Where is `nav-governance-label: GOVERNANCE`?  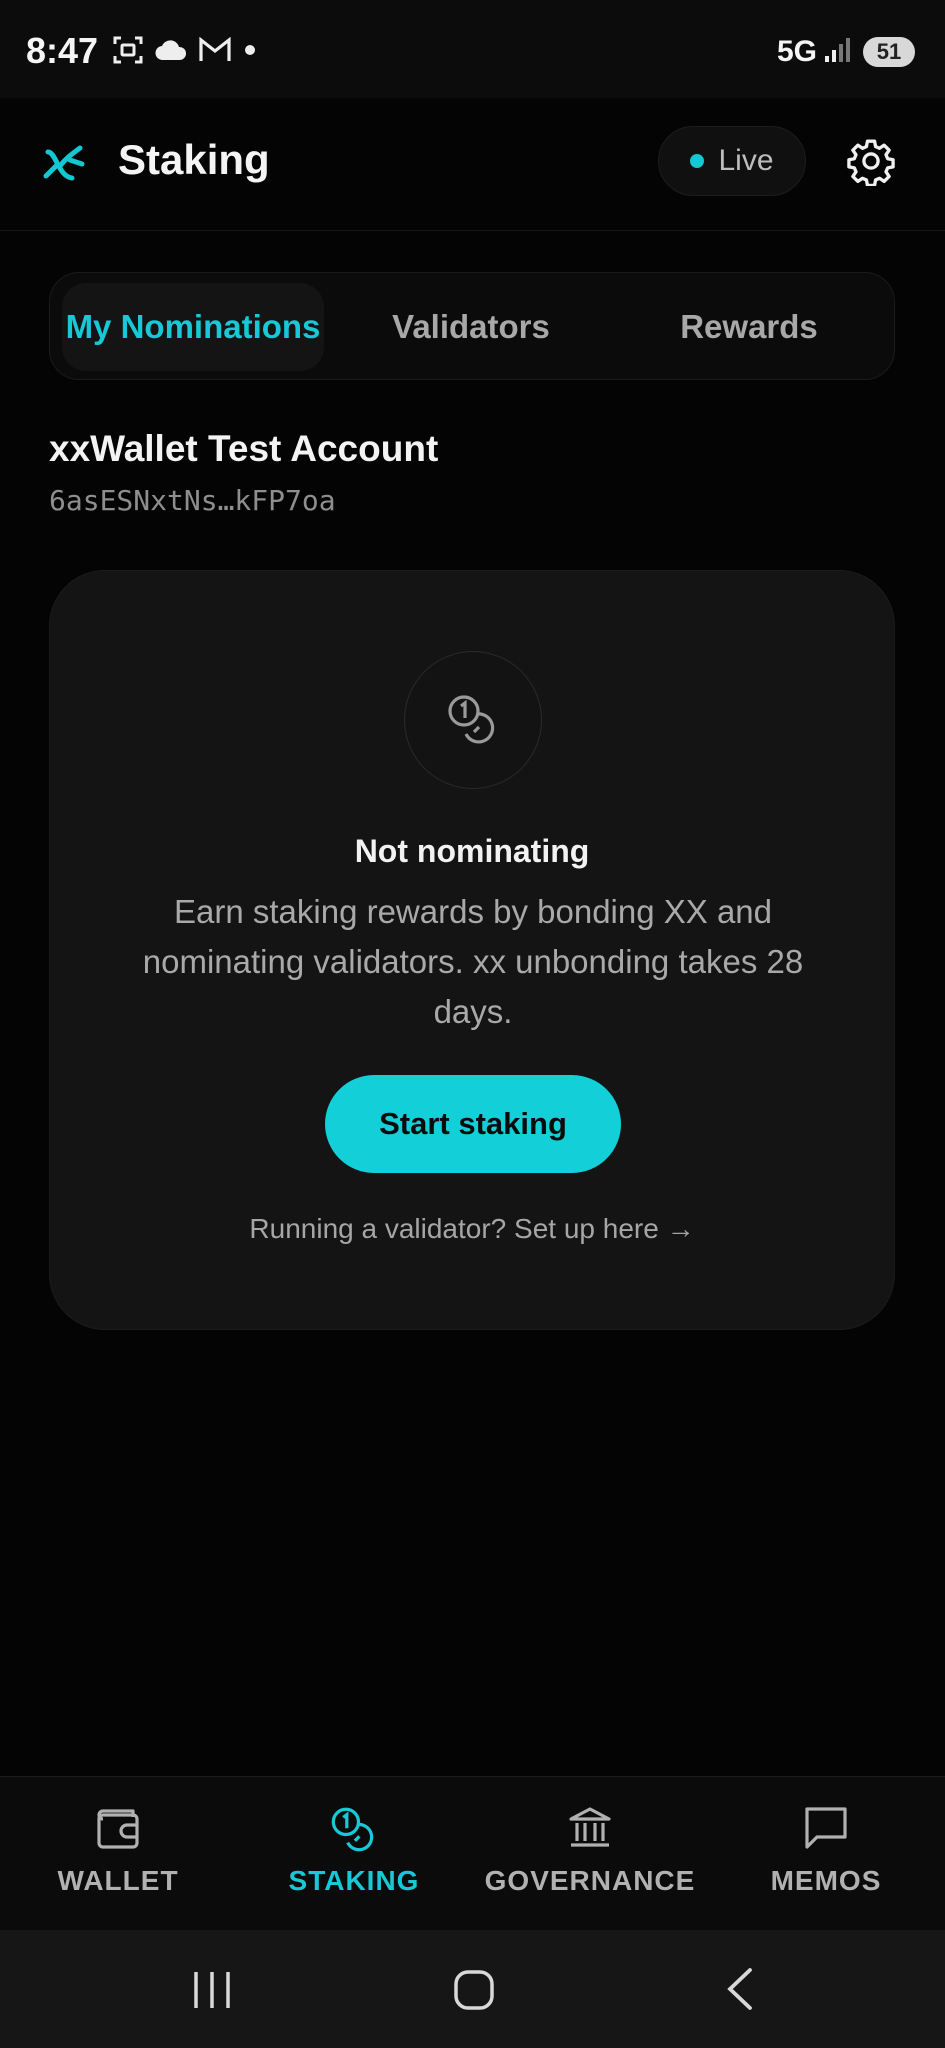 nav-governance-label: GOVERNANCE is located at coordinates (590, 1880).